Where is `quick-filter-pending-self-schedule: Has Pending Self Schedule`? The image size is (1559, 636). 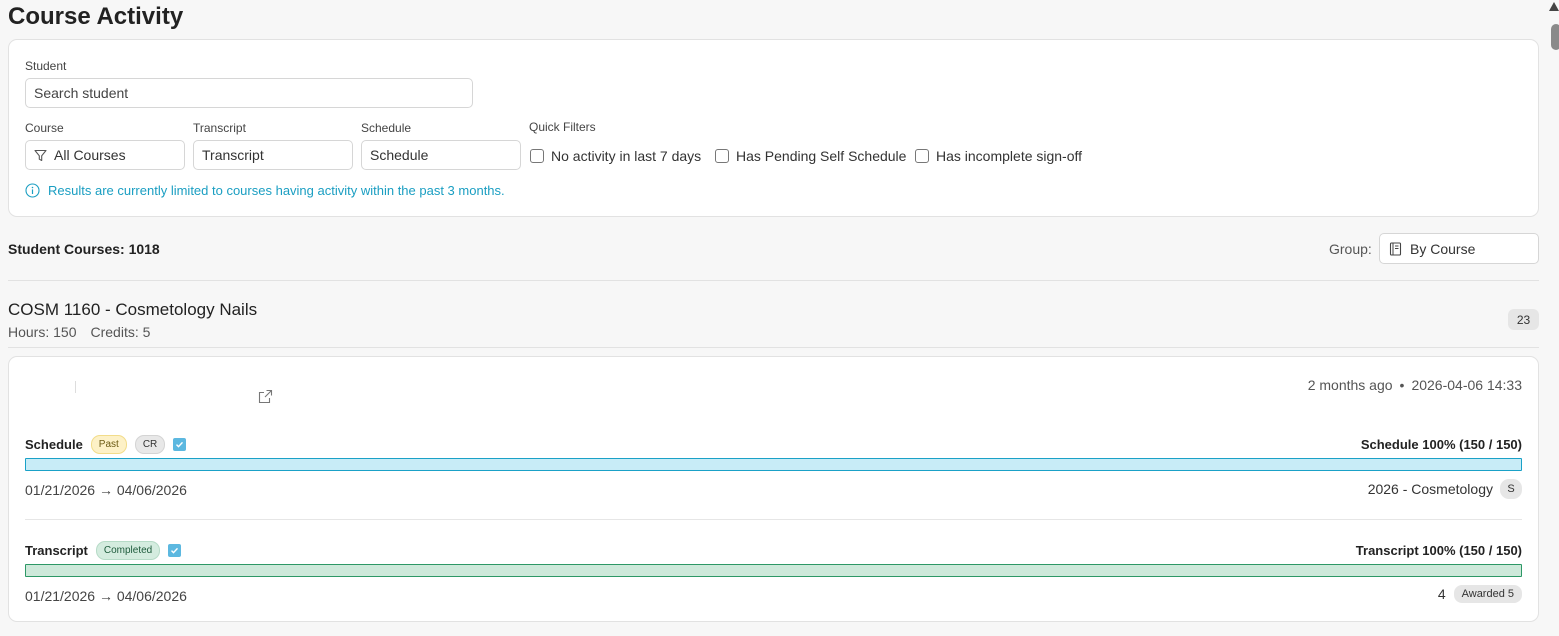 quick-filter-pending-self-schedule: Has Pending Self Schedule is located at coordinates (810, 156).